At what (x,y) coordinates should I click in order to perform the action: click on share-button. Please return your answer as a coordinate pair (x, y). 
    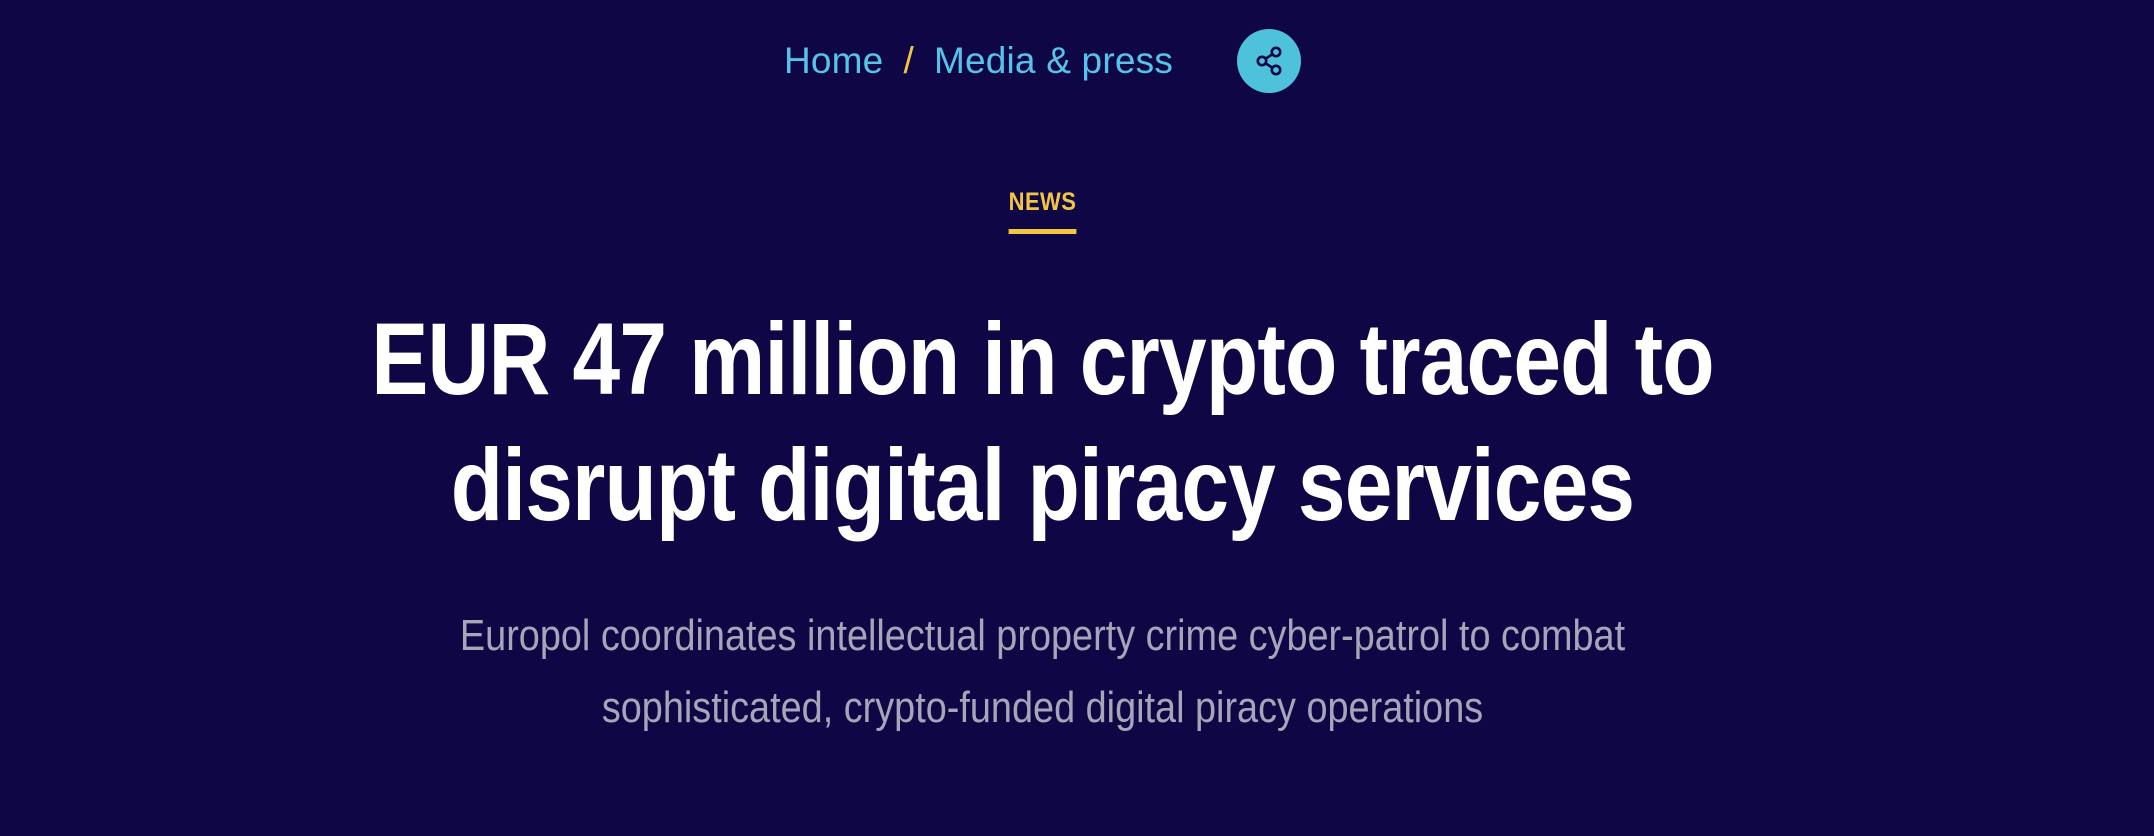
    Looking at the image, I should click on (1269, 61).